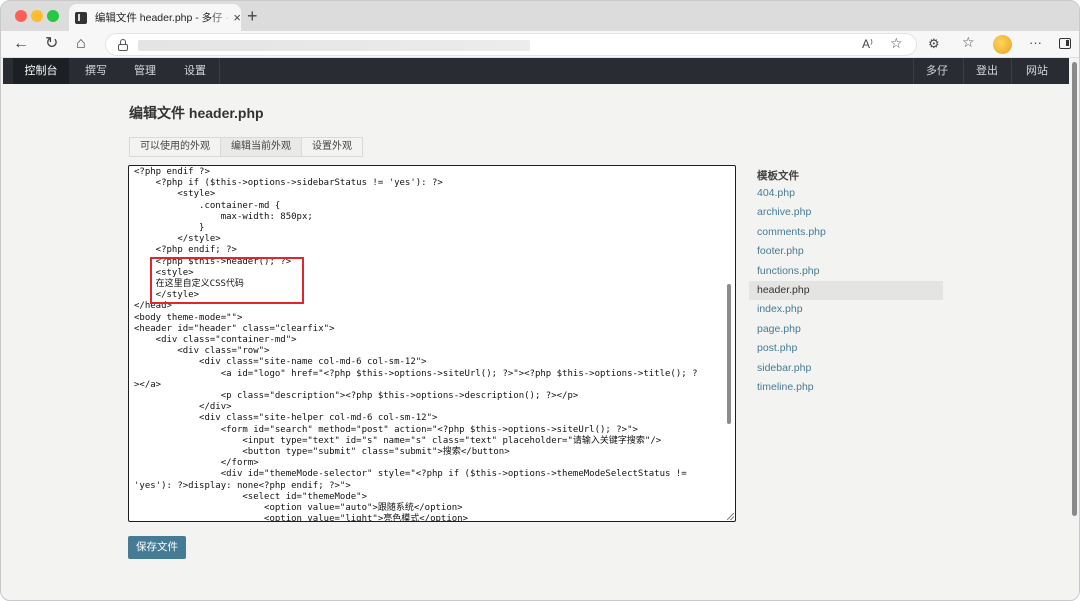 The height and width of the screenshot is (601, 1080). What do you see at coordinates (426, 217) in the screenshot?
I see `code-line: max-width: 850px;` at bounding box center [426, 217].